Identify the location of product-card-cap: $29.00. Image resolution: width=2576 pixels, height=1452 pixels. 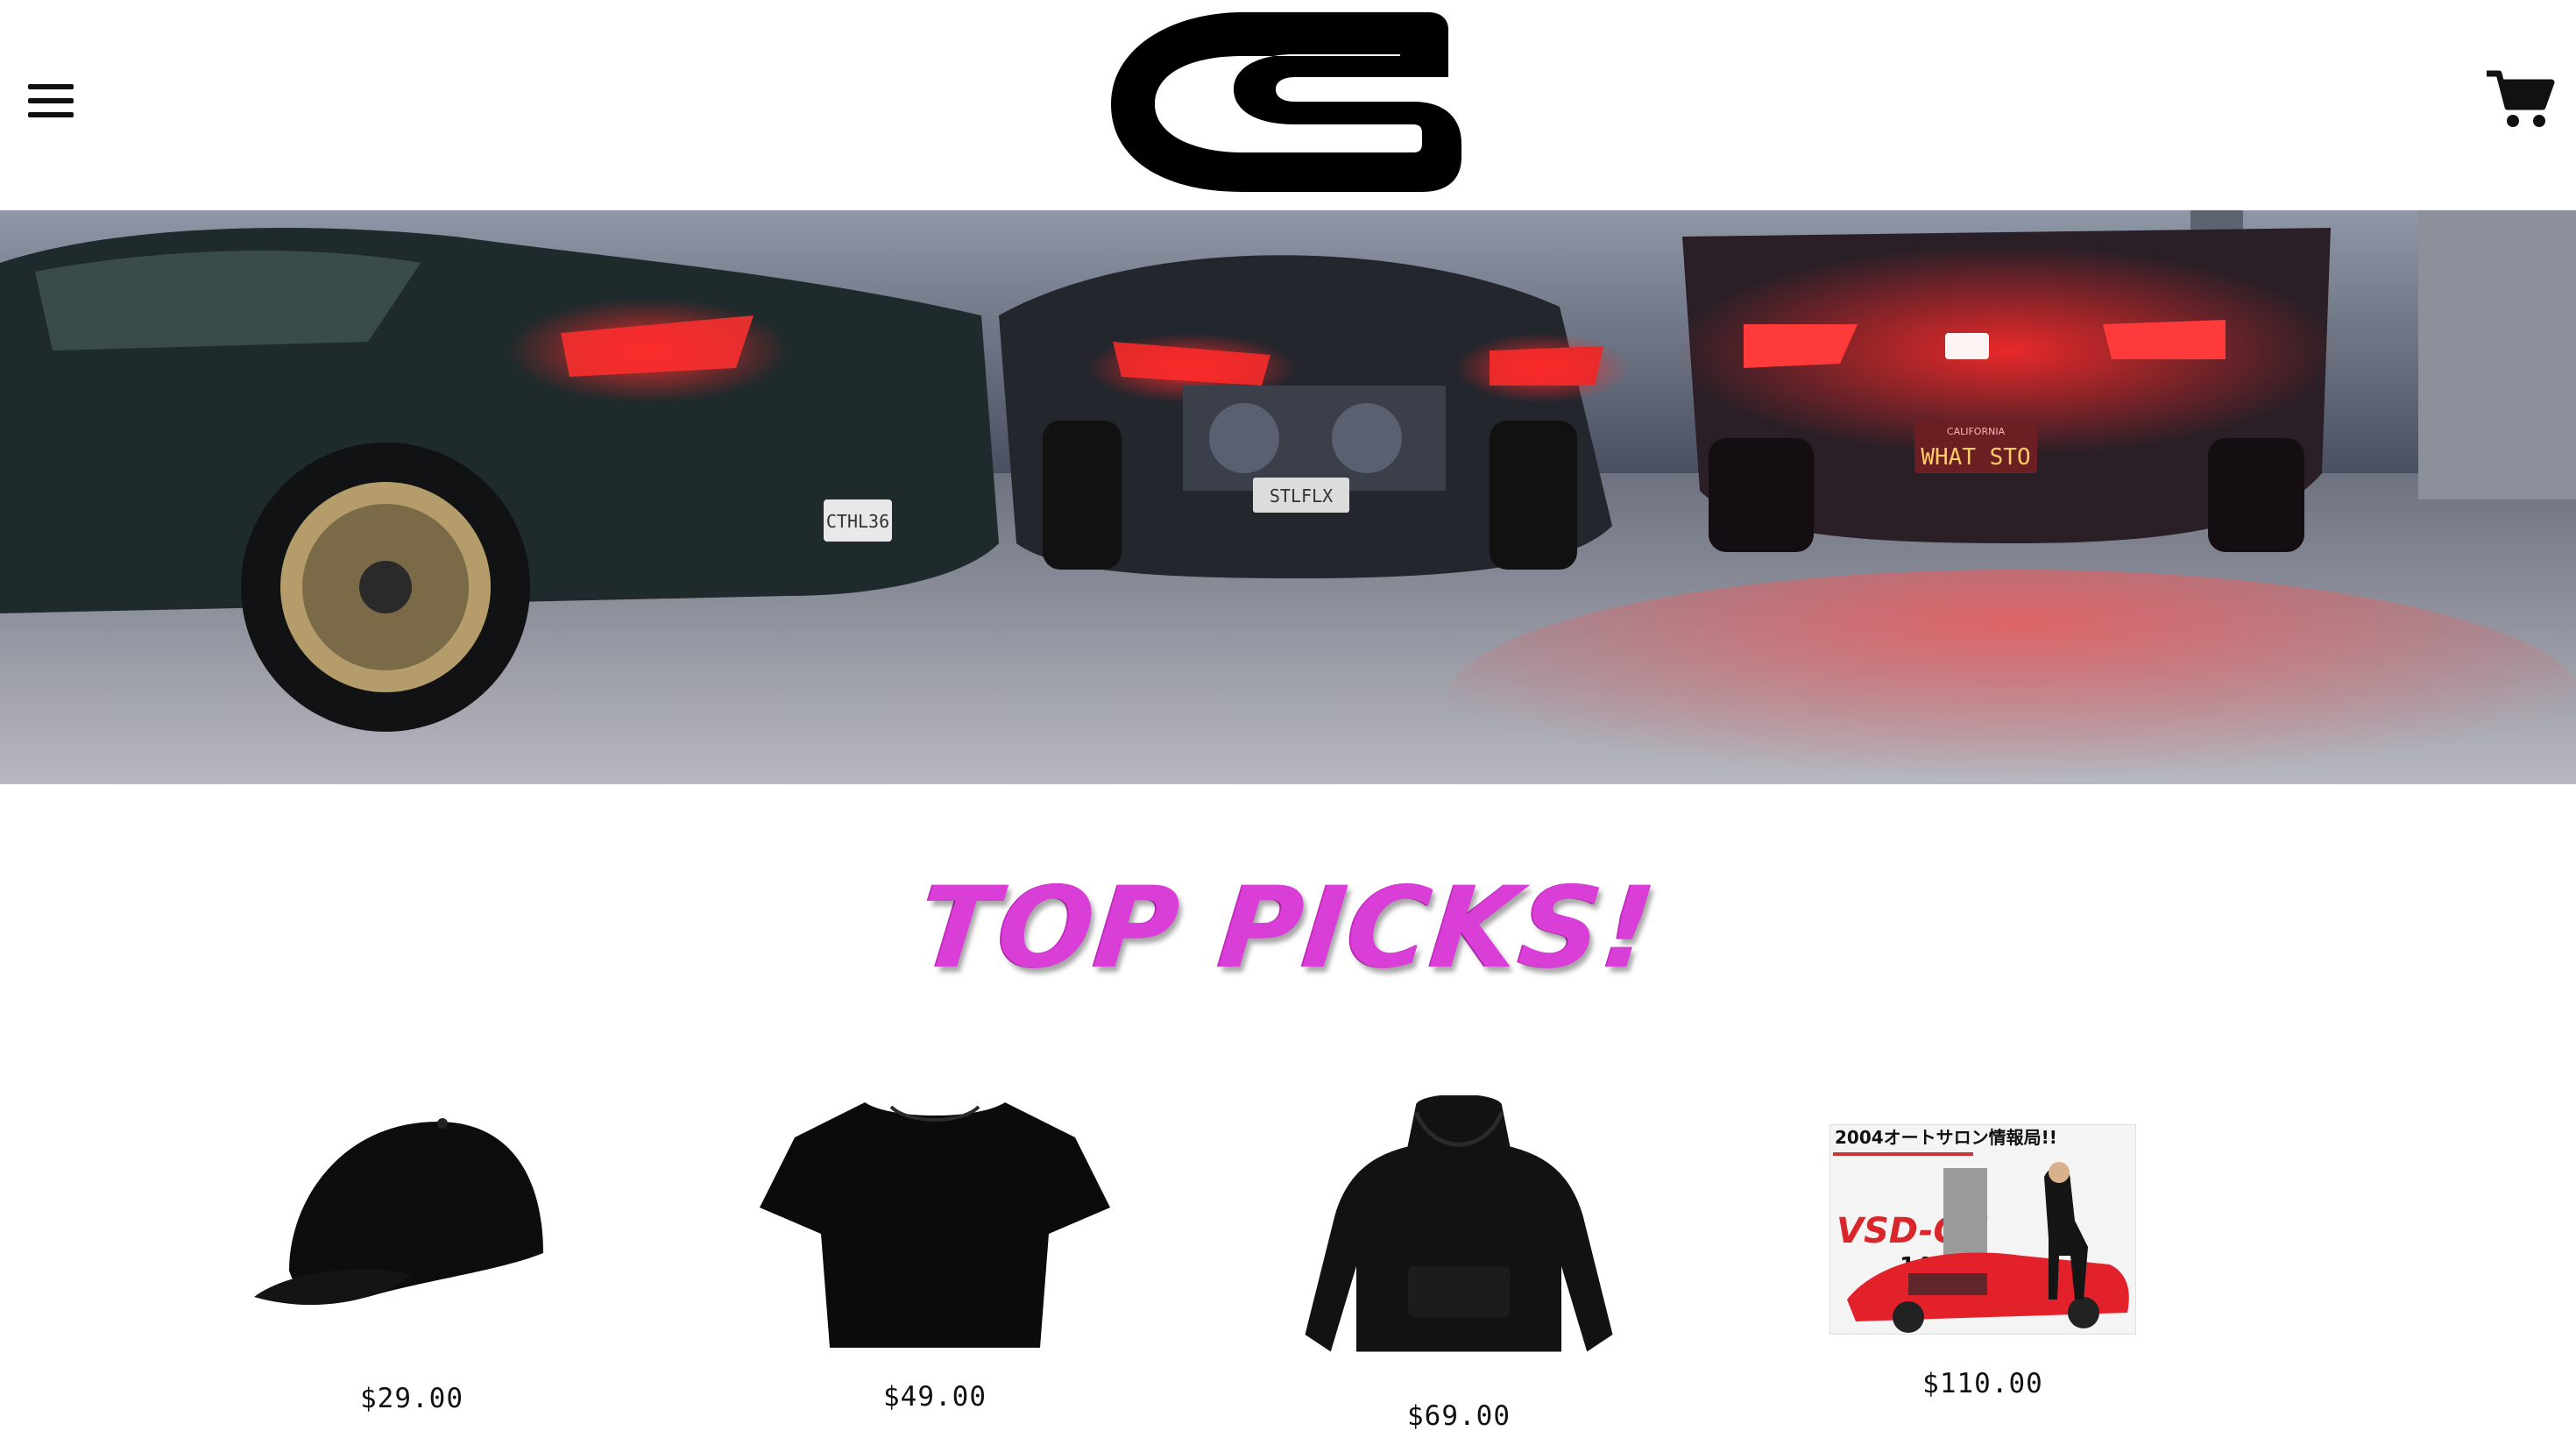
(412, 1257).